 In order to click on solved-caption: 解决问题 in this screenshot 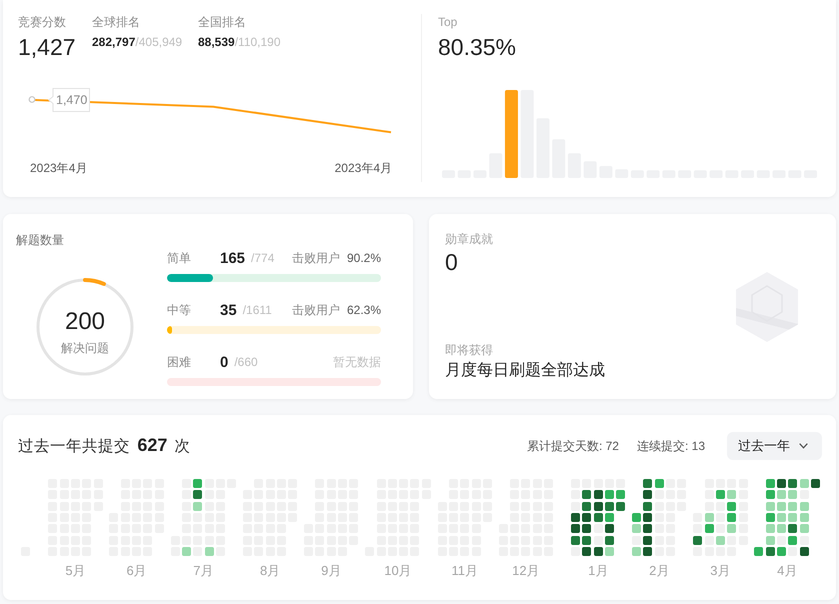, I will do `click(85, 348)`.